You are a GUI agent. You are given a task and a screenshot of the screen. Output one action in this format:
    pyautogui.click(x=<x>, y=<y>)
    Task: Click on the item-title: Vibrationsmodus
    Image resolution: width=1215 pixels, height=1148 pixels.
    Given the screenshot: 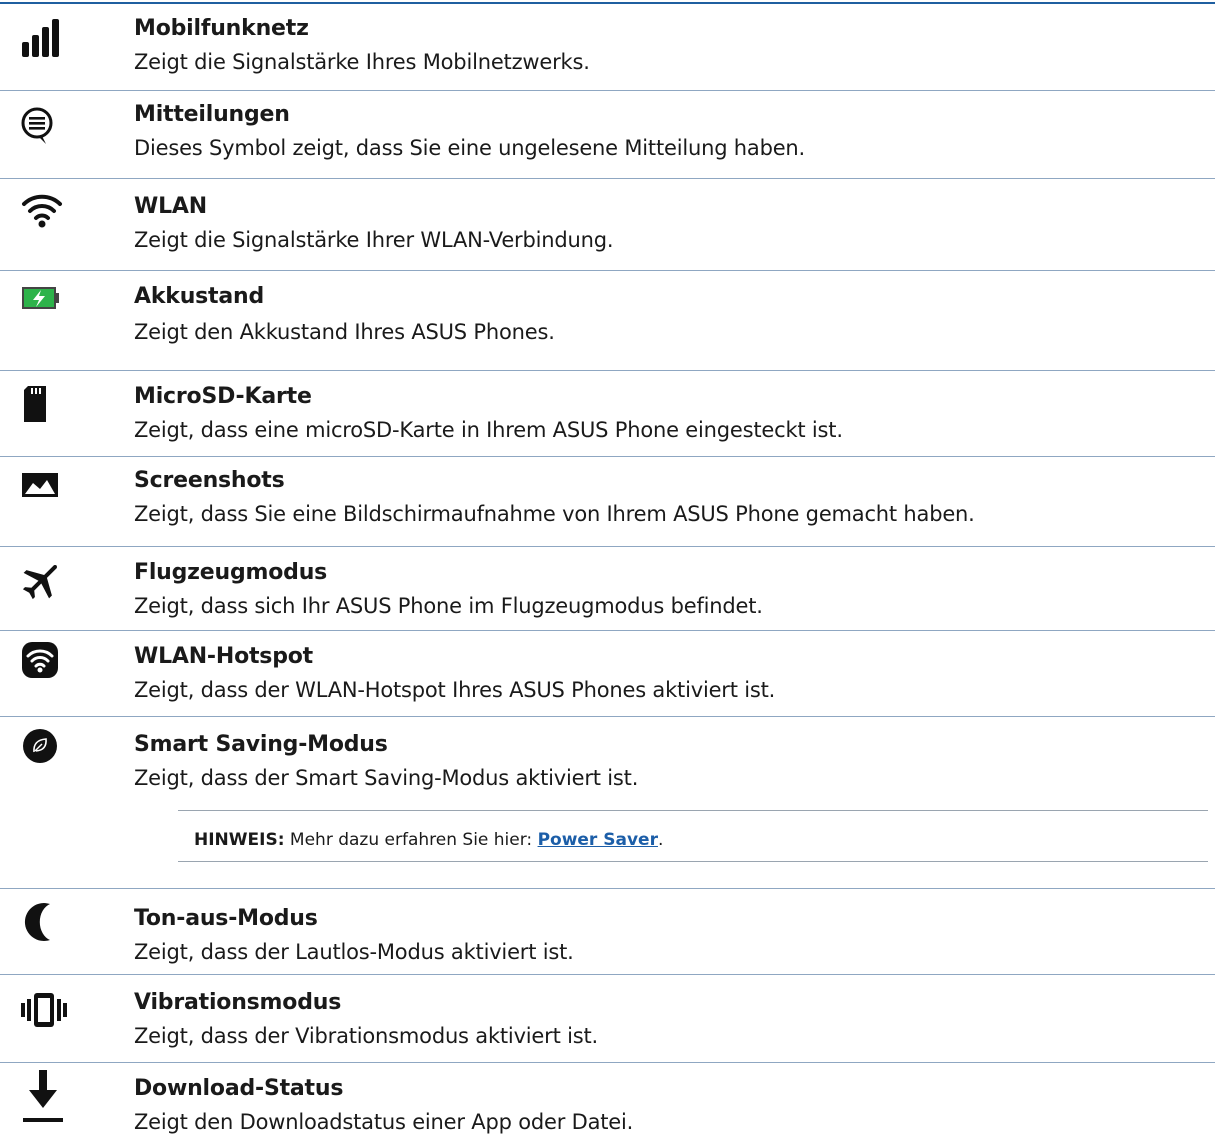 What is the action you would take?
    pyautogui.click(x=238, y=1002)
    